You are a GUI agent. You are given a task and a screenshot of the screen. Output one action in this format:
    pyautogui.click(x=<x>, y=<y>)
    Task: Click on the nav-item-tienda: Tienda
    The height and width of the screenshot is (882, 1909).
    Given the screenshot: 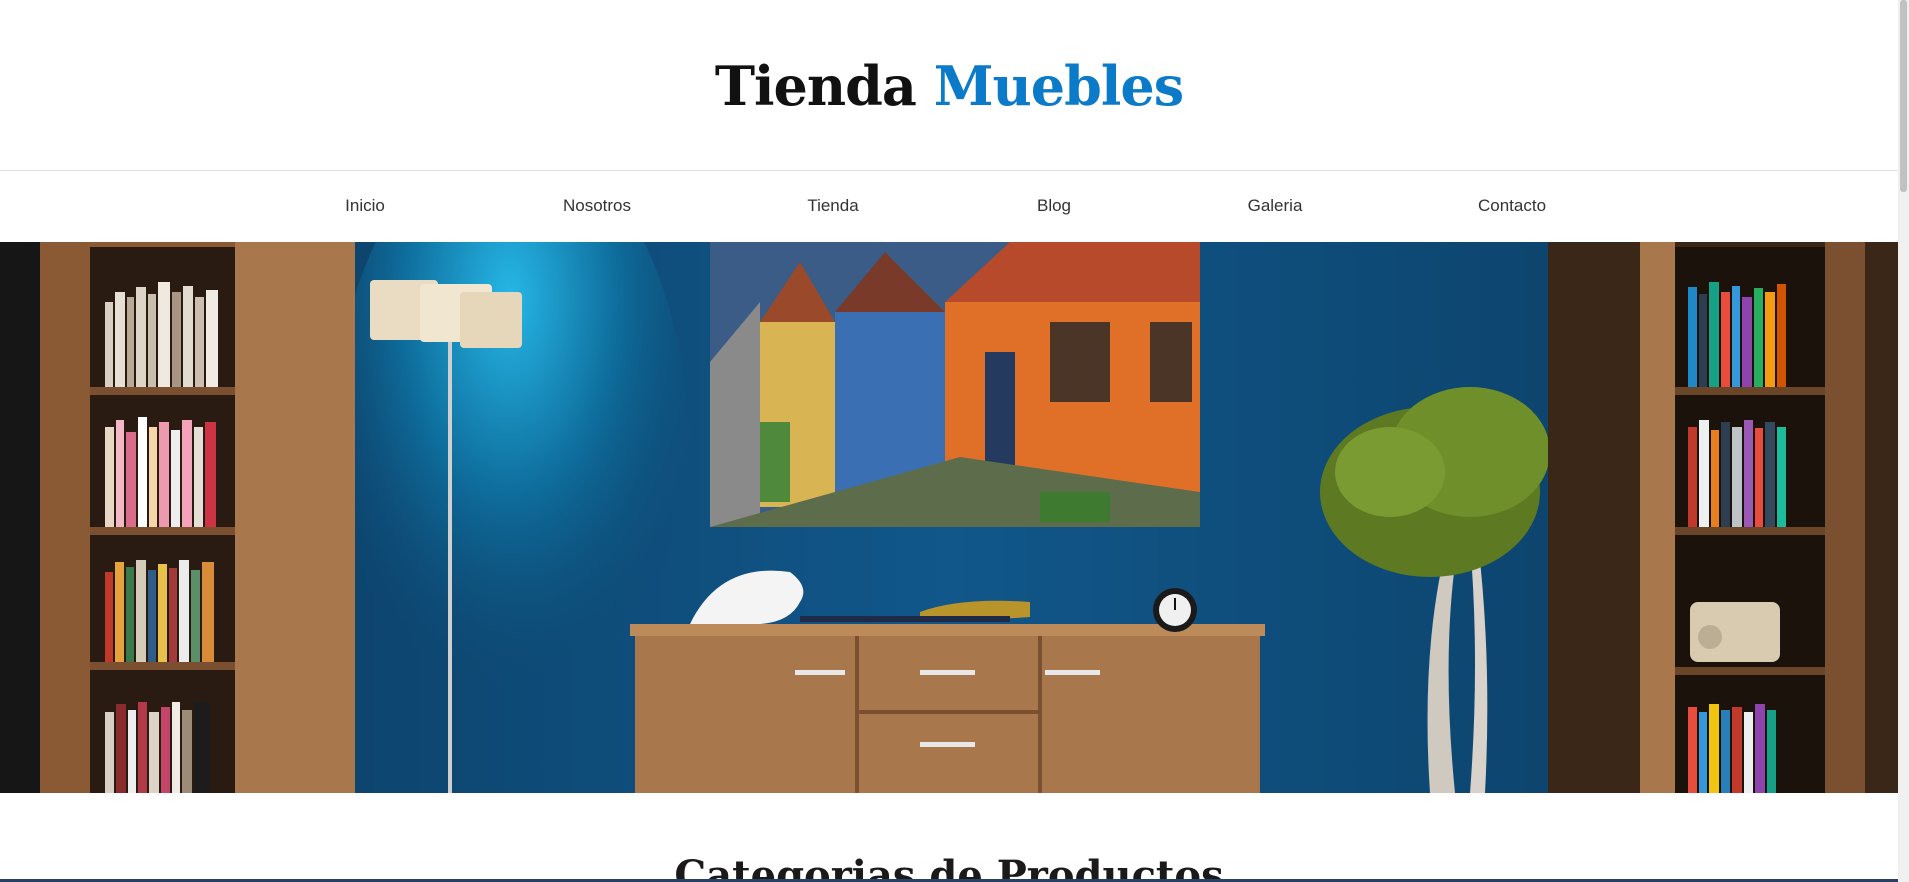 What is the action you would take?
    pyautogui.click(x=832, y=206)
    